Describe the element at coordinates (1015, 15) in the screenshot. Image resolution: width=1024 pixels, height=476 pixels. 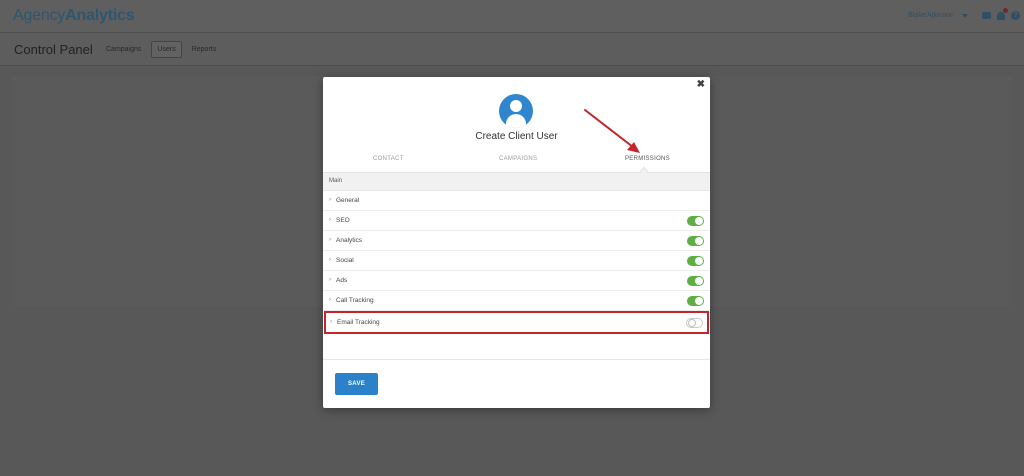
I see `help-icon: ?` at that location.